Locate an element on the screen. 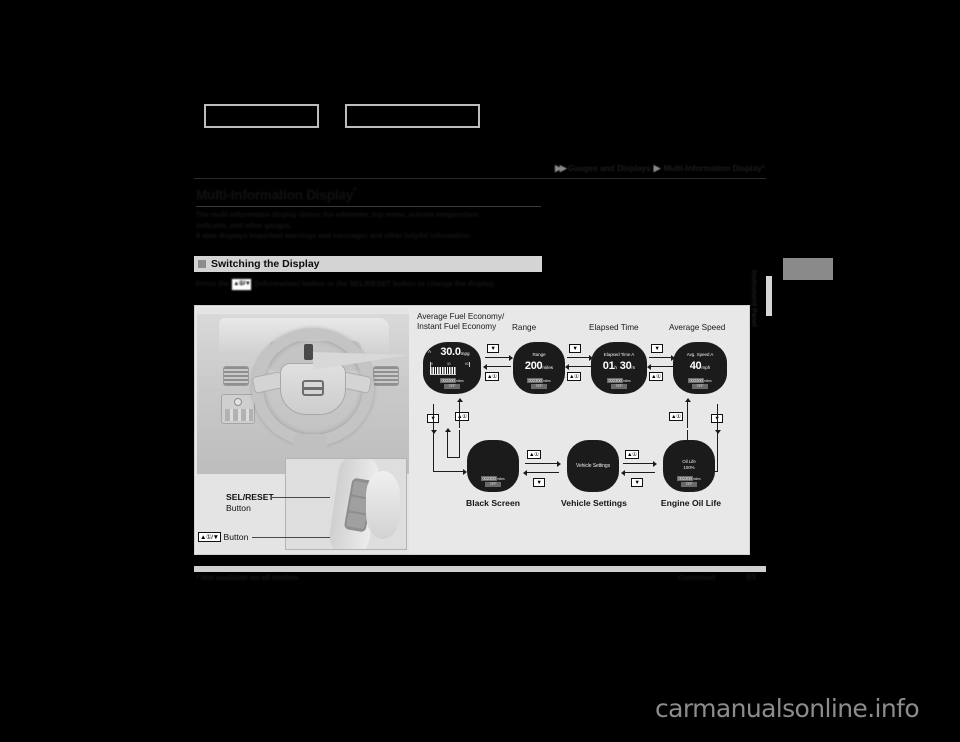  up-info-button-glyph-1: ▲① is located at coordinates (492, 376).